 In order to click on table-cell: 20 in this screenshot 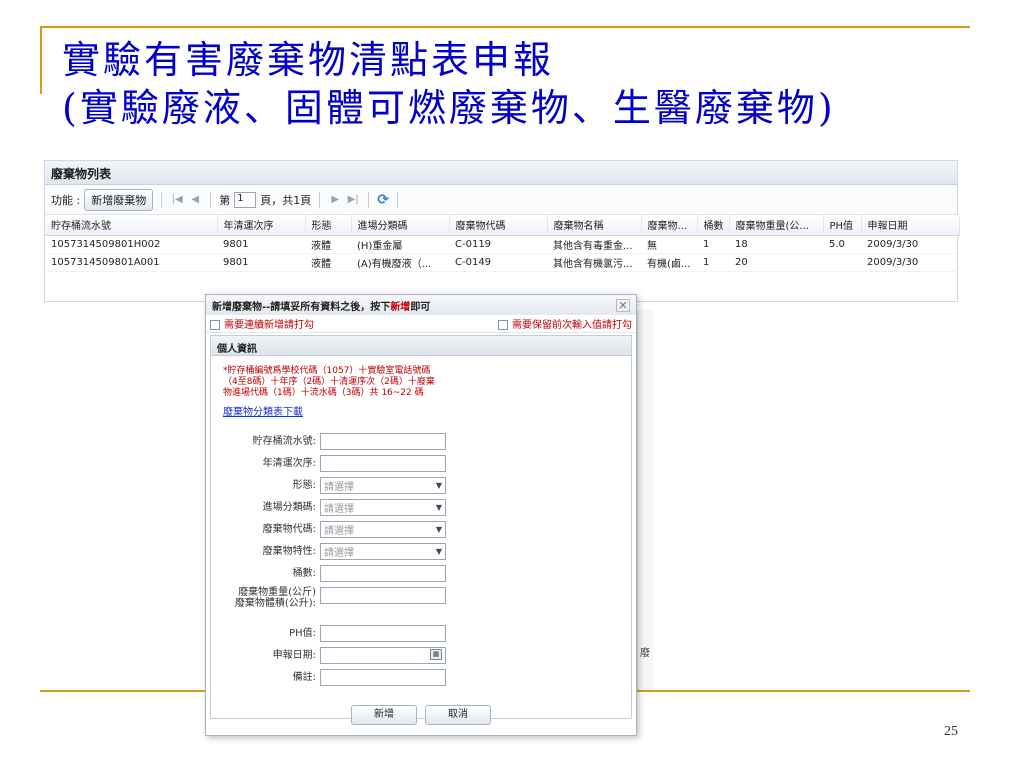, I will do `click(776, 262)`.